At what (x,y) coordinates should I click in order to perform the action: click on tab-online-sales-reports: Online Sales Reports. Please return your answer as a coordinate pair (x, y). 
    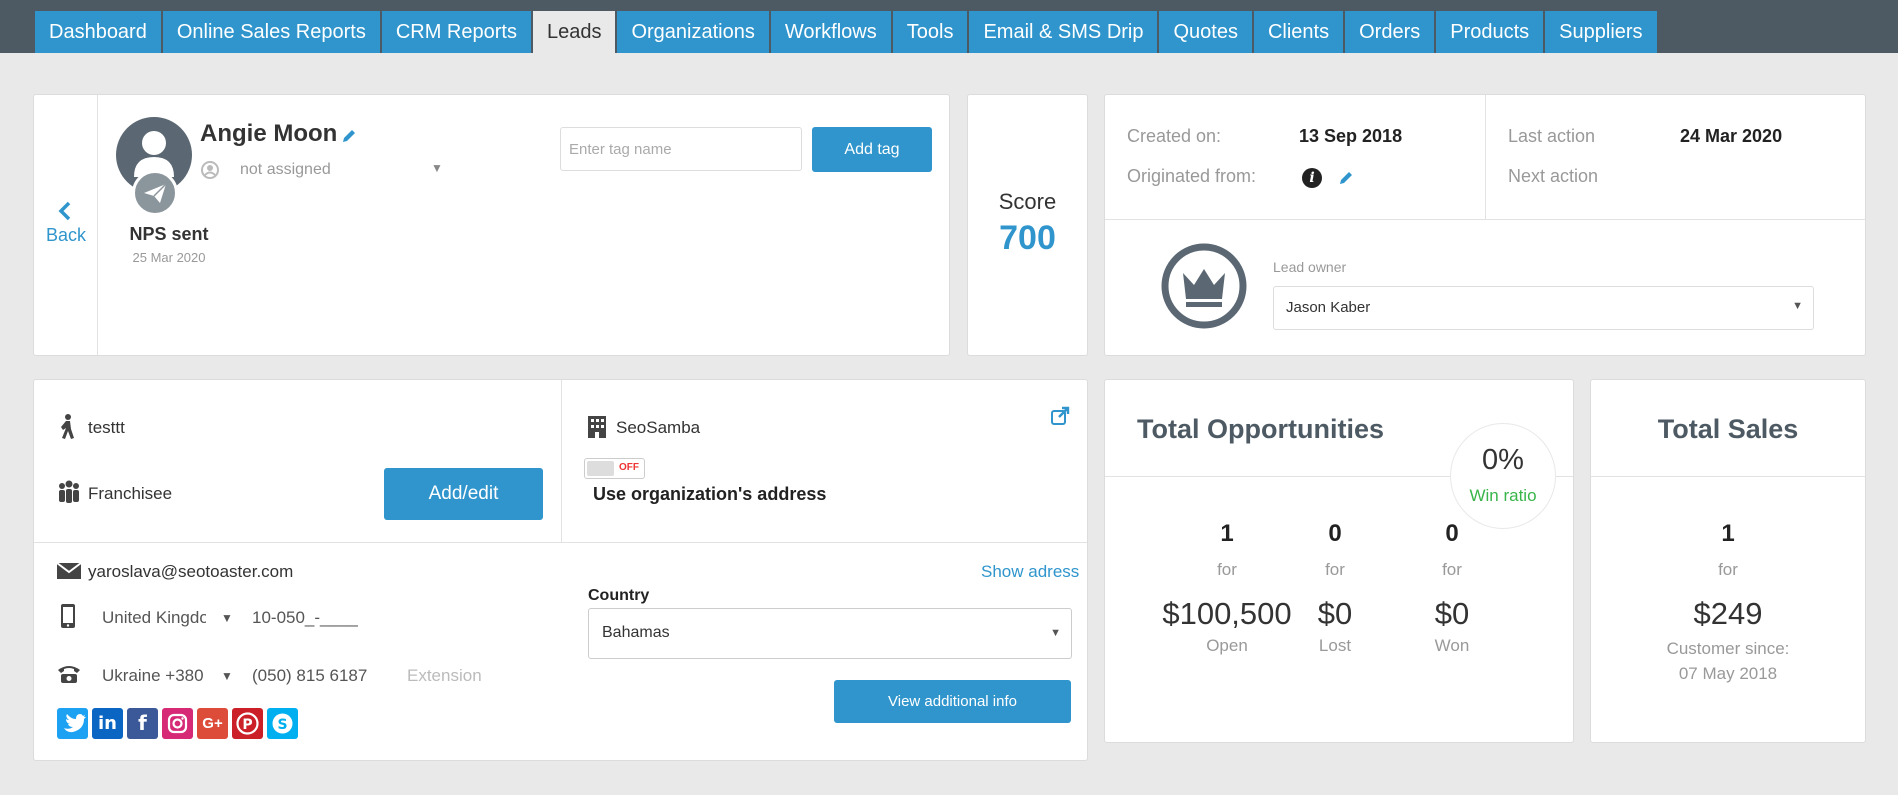
    Looking at the image, I should click on (271, 32).